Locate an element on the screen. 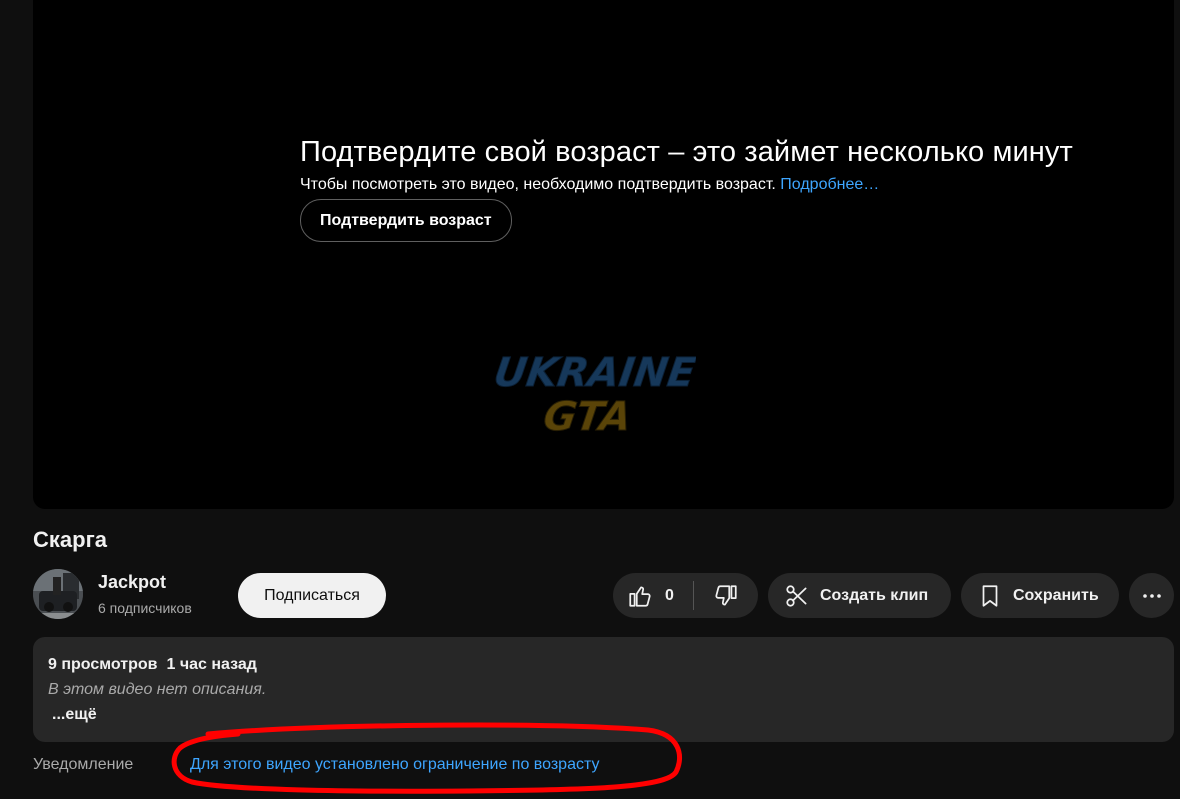  channel-watermark-logo: UKRAINE GTA is located at coordinates (593, 395).